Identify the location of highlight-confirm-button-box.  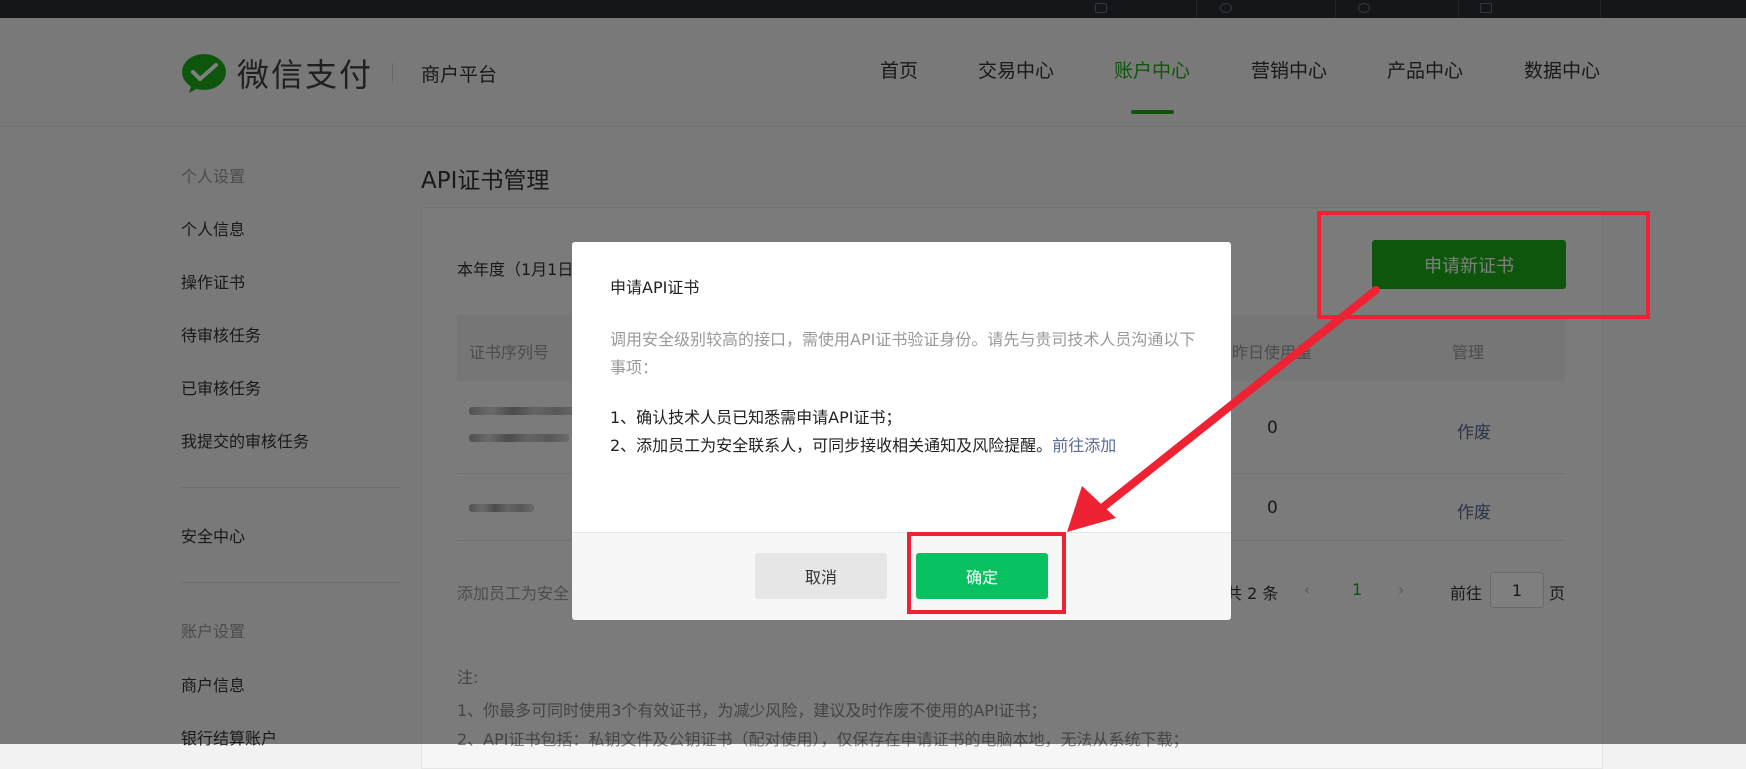
(986, 573).